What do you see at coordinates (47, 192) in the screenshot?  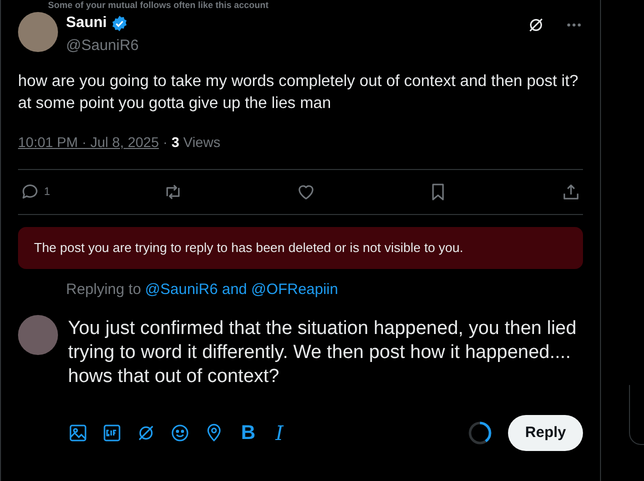 I see `reply-count: 1` at bounding box center [47, 192].